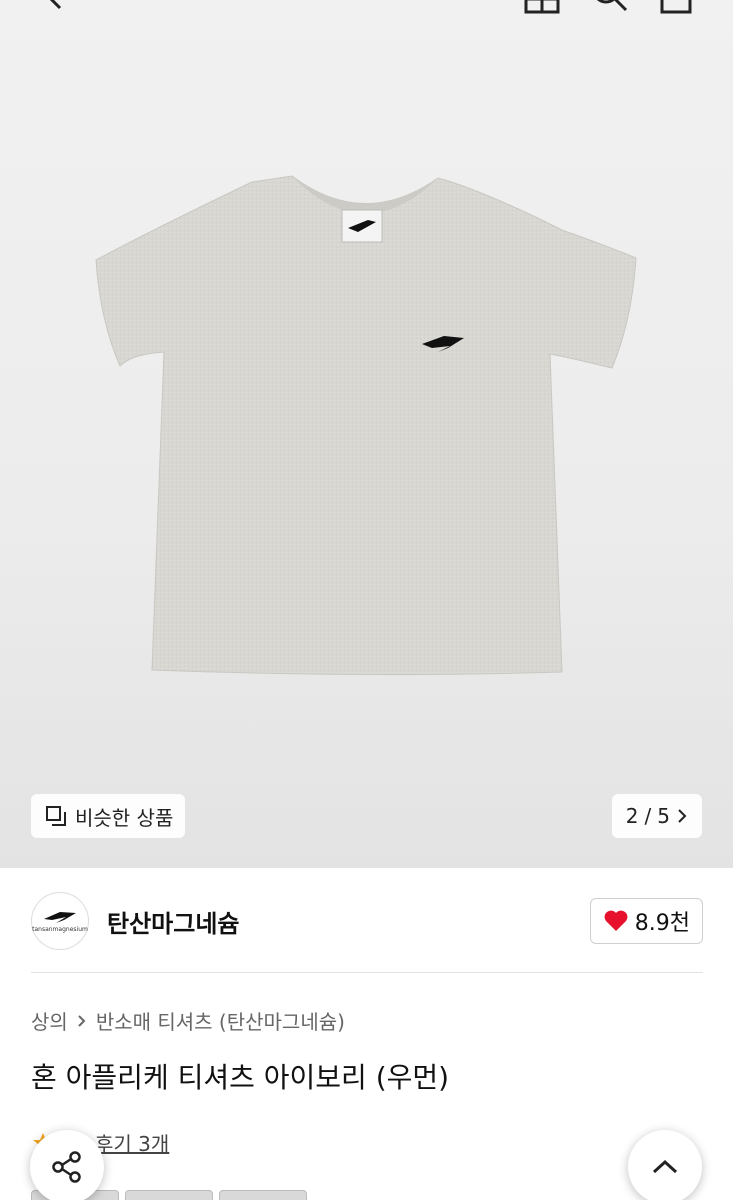 The image size is (733, 1200). Describe the element at coordinates (366, 7) in the screenshot. I see `top-navigation-bar` at that location.